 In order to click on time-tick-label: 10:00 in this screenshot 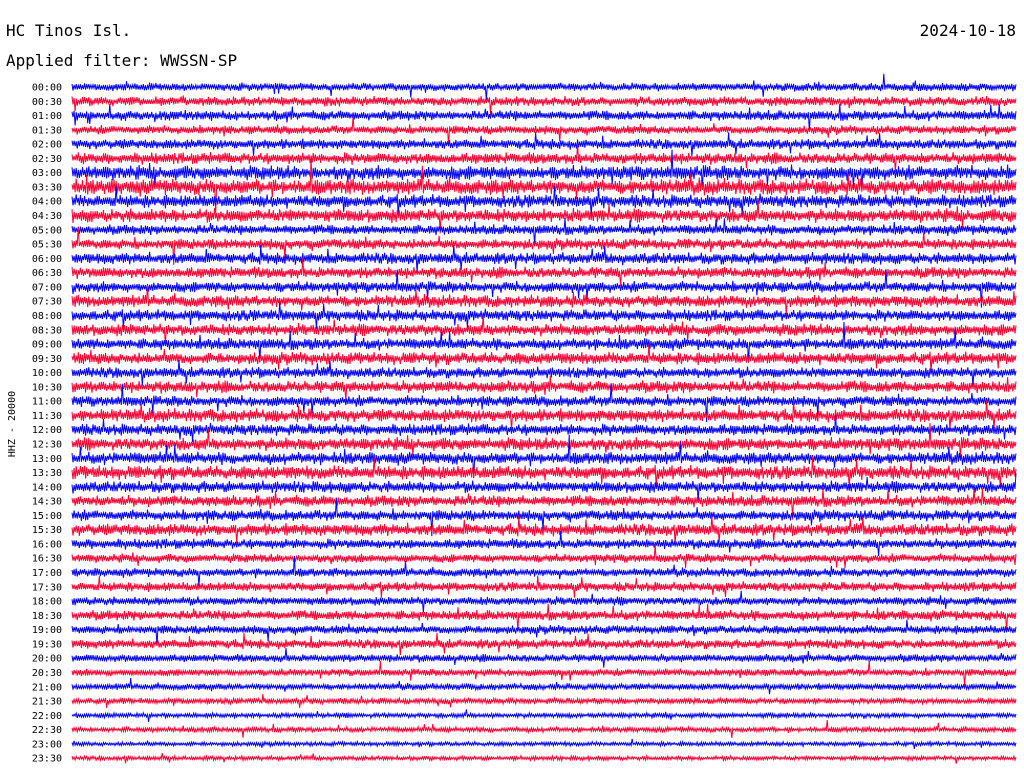, I will do `click(47, 373)`.